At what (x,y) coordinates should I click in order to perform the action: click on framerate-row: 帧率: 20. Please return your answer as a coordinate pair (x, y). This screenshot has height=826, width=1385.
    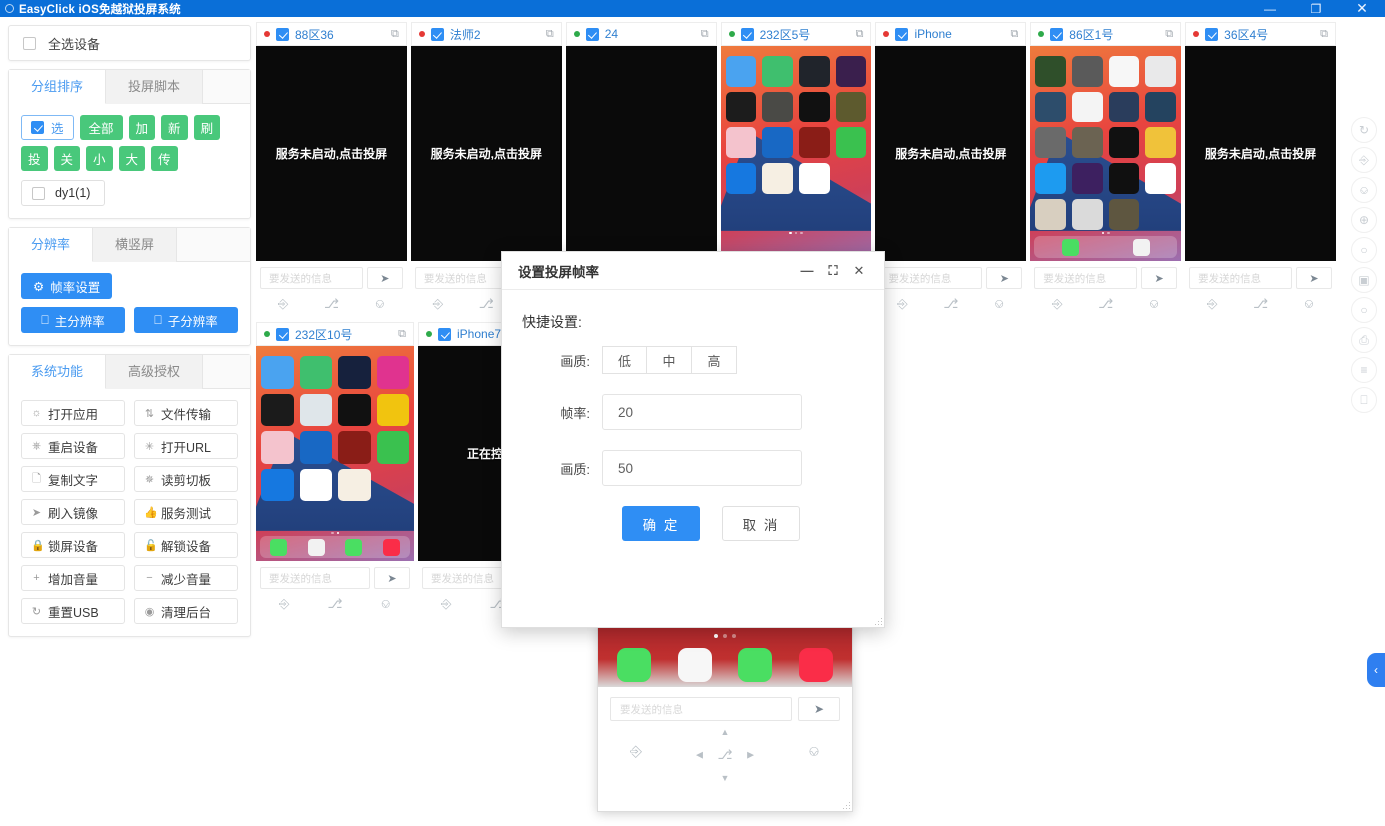
    Looking at the image, I should click on (693, 412).